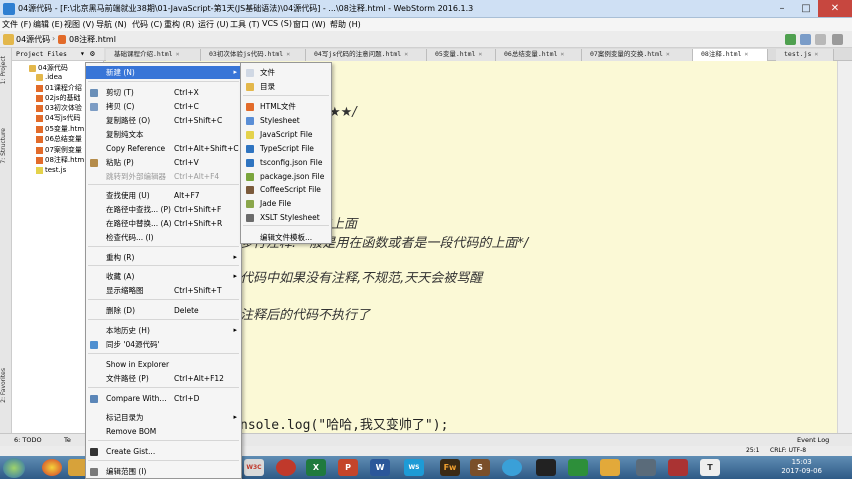  I want to click on cursor-position: 25:1, so click(752, 450).